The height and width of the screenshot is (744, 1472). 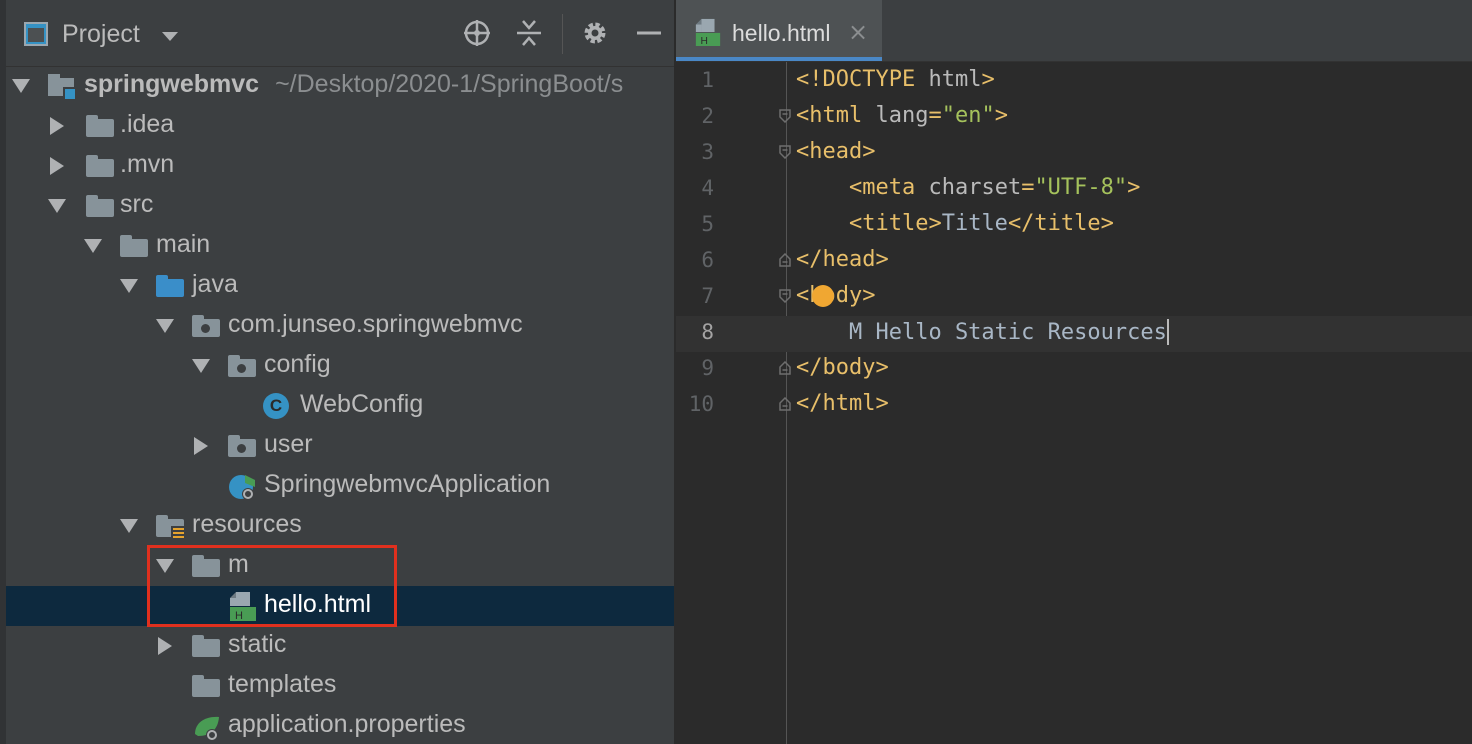 I want to click on line-number: 9, so click(x=707, y=368).